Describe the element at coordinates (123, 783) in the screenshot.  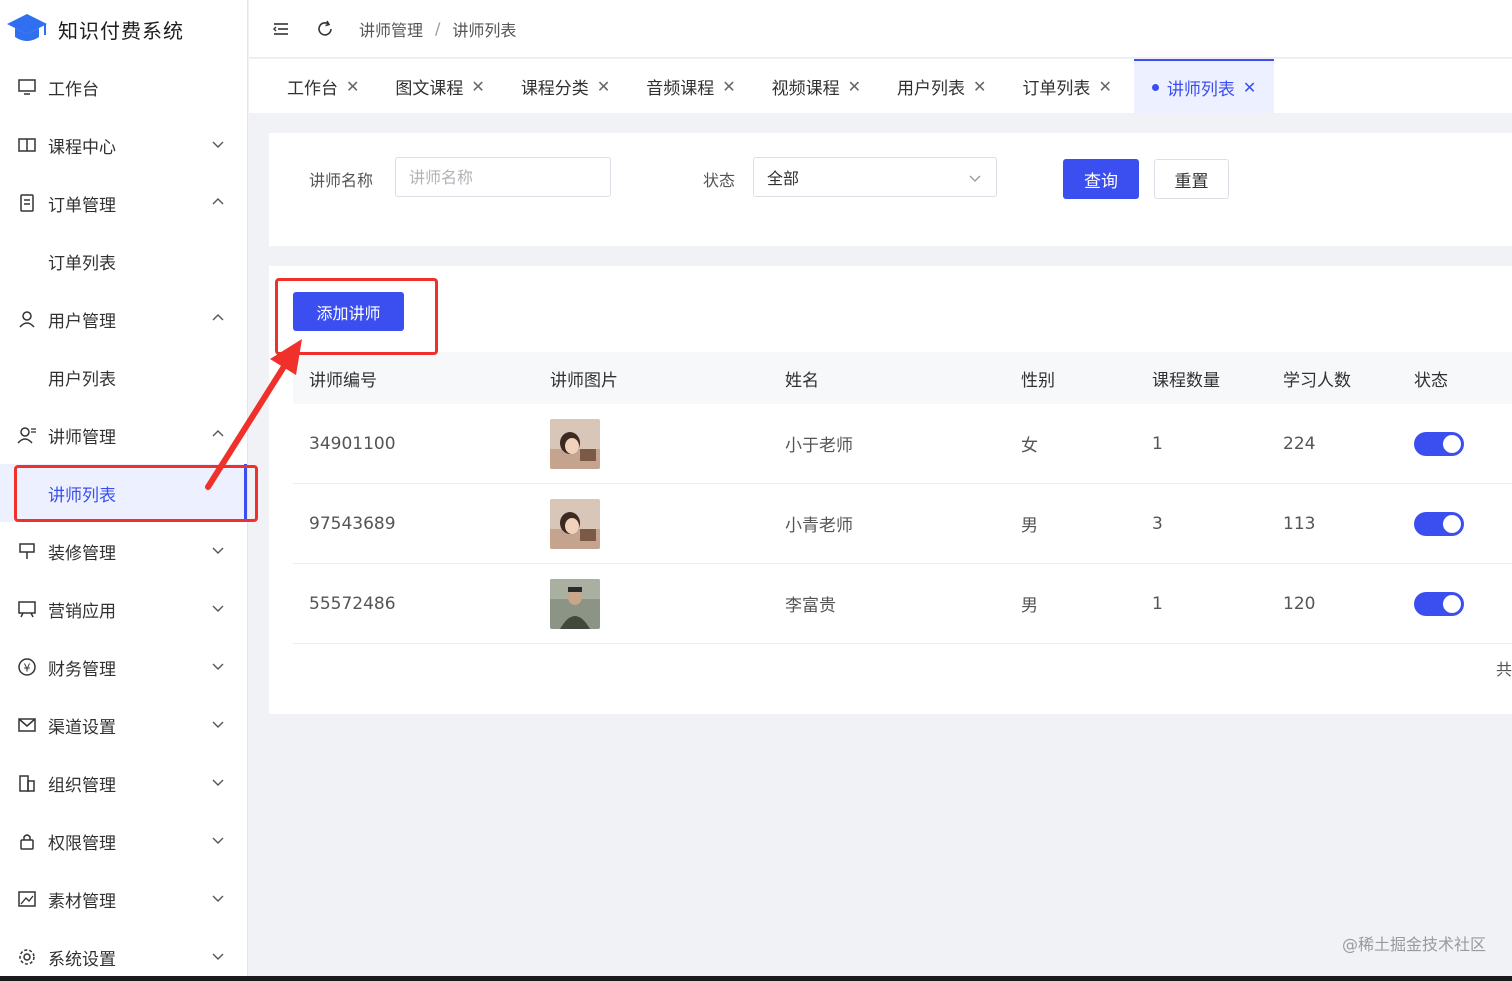
I see `sidebar-item-organization: 组织管理` at that location.